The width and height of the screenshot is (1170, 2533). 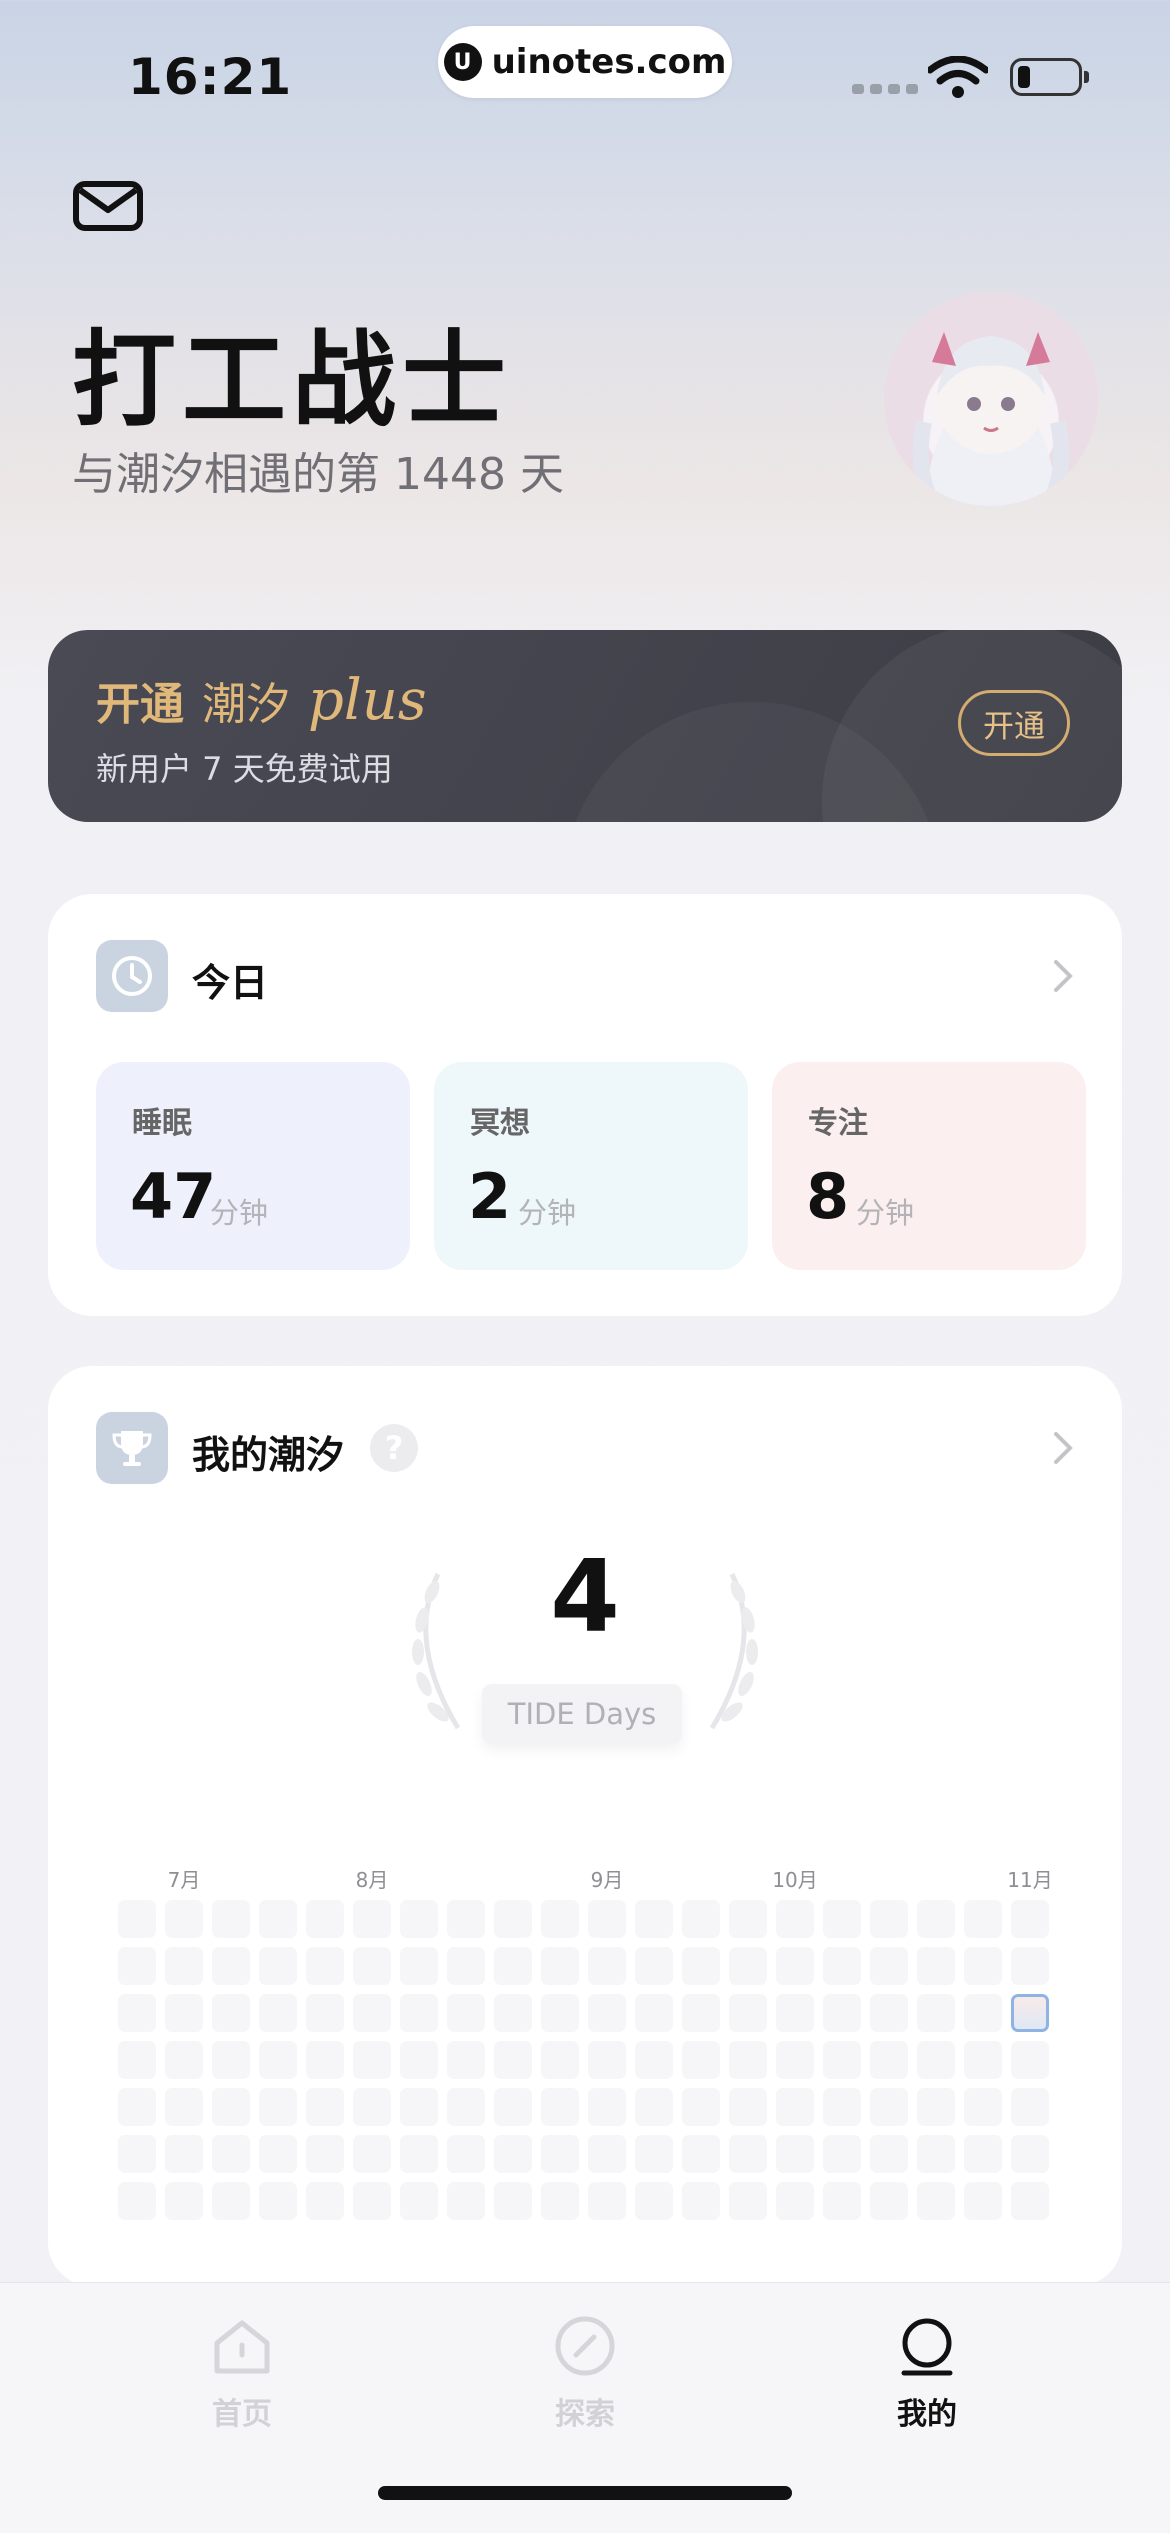 What do you see at coordinates (1030, 2013) in the screenshot?
I see `heatmap-cell-today` at bounding box center [1030, 2013].